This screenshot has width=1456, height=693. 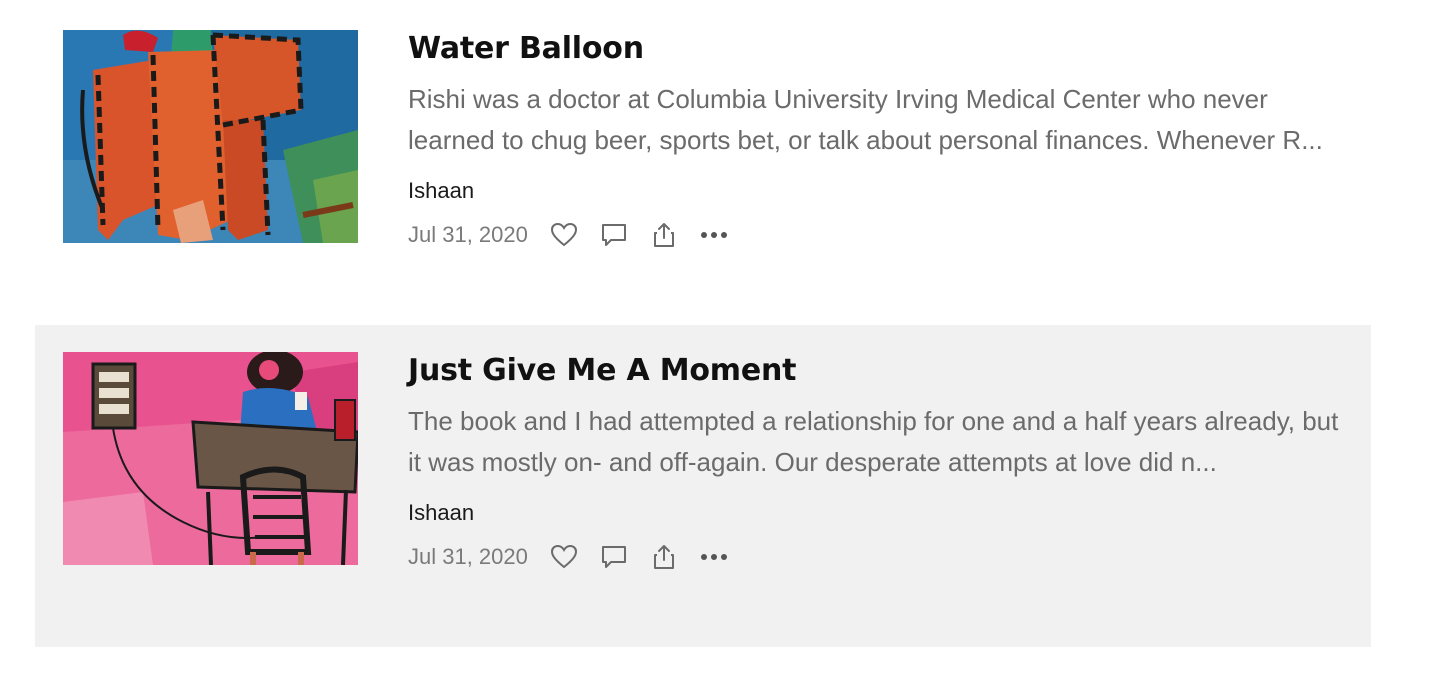 What do you see at coordinates (883, 371) in the screenshot?
I see `post-title: Just Give Me A Moment` at bounding box center [883, 371].